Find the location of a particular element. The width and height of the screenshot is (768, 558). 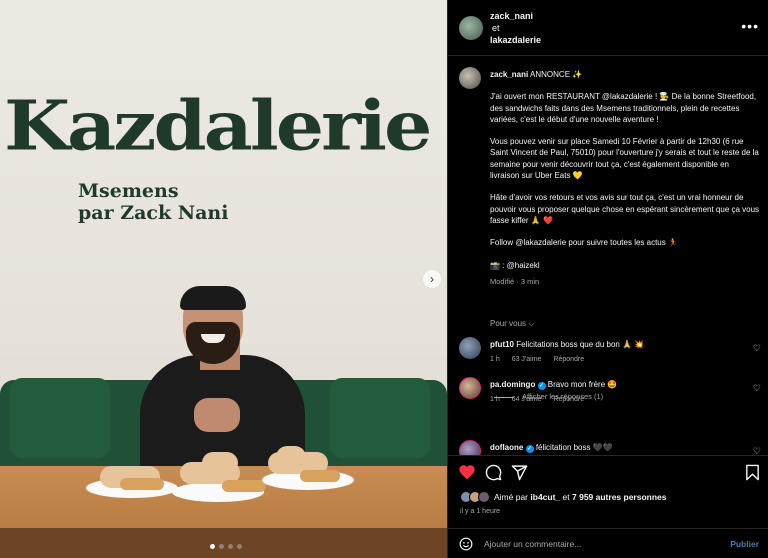

comment-text: pfut10 Felicitations boss que du bon 🙏 💥 is located at coordinates (615, 344).